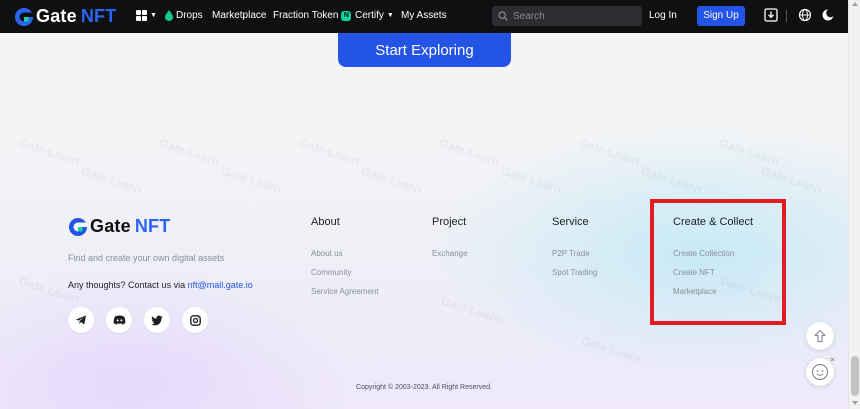 This screenshot has height=409, width=860. I want to click on grid-menu-icon, so click(141, 15).